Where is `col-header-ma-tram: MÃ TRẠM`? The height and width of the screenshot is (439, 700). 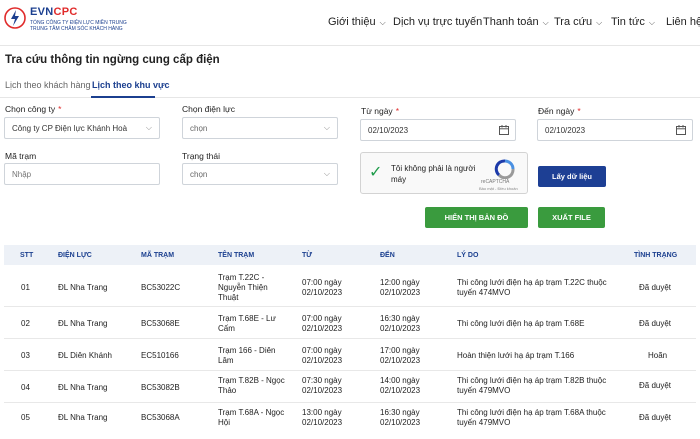 col-header-ma-tram: MÃ TRẠM is located at coordinates (158, 255).